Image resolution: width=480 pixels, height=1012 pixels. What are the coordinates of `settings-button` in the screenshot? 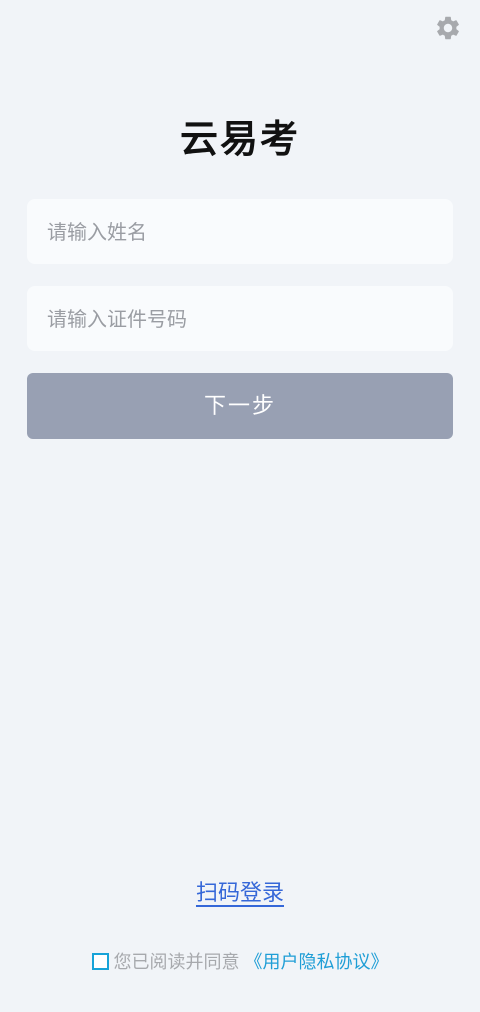 It's located at (448, 28).